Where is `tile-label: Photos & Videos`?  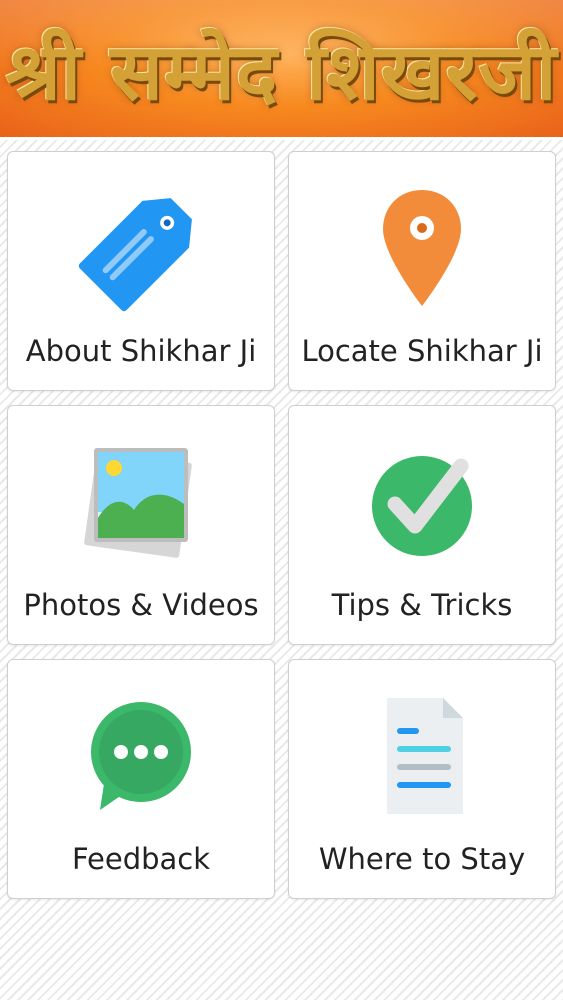 tile-label: Photos & Videos is located at coordinates (141, 605).